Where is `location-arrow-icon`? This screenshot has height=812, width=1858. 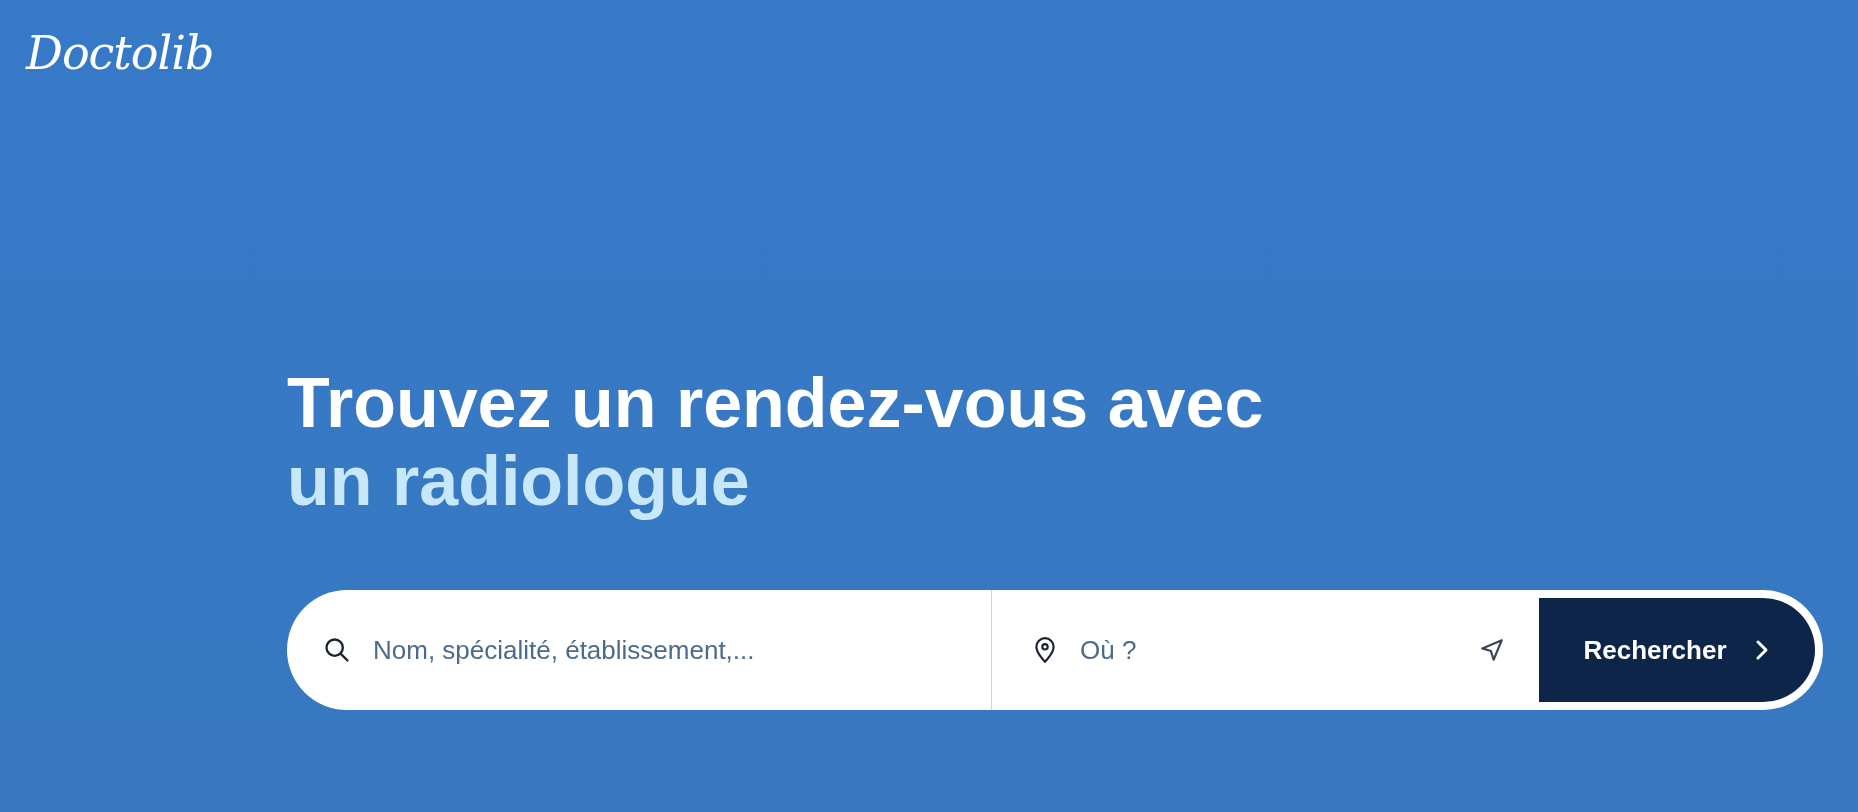
location-arrow-icon is located at coordinates (1492, 650).